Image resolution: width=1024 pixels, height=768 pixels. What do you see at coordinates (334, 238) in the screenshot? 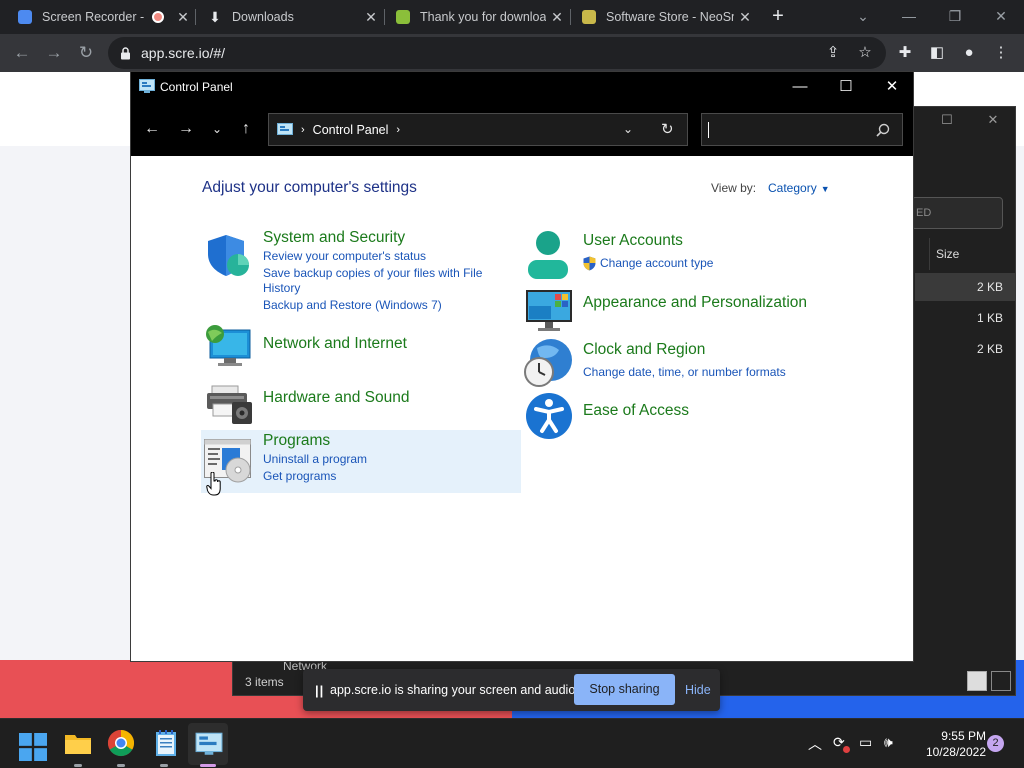
I see `category-system-and-security: System and Security` at bounding box center [334, 238].